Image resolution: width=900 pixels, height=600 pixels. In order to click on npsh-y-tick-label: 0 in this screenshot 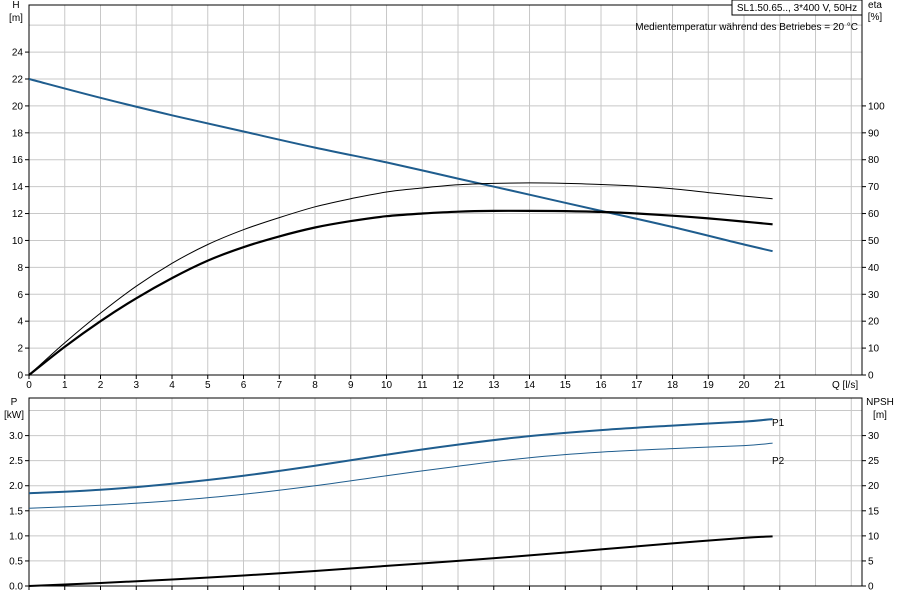, I will do `click(871, 587)`.